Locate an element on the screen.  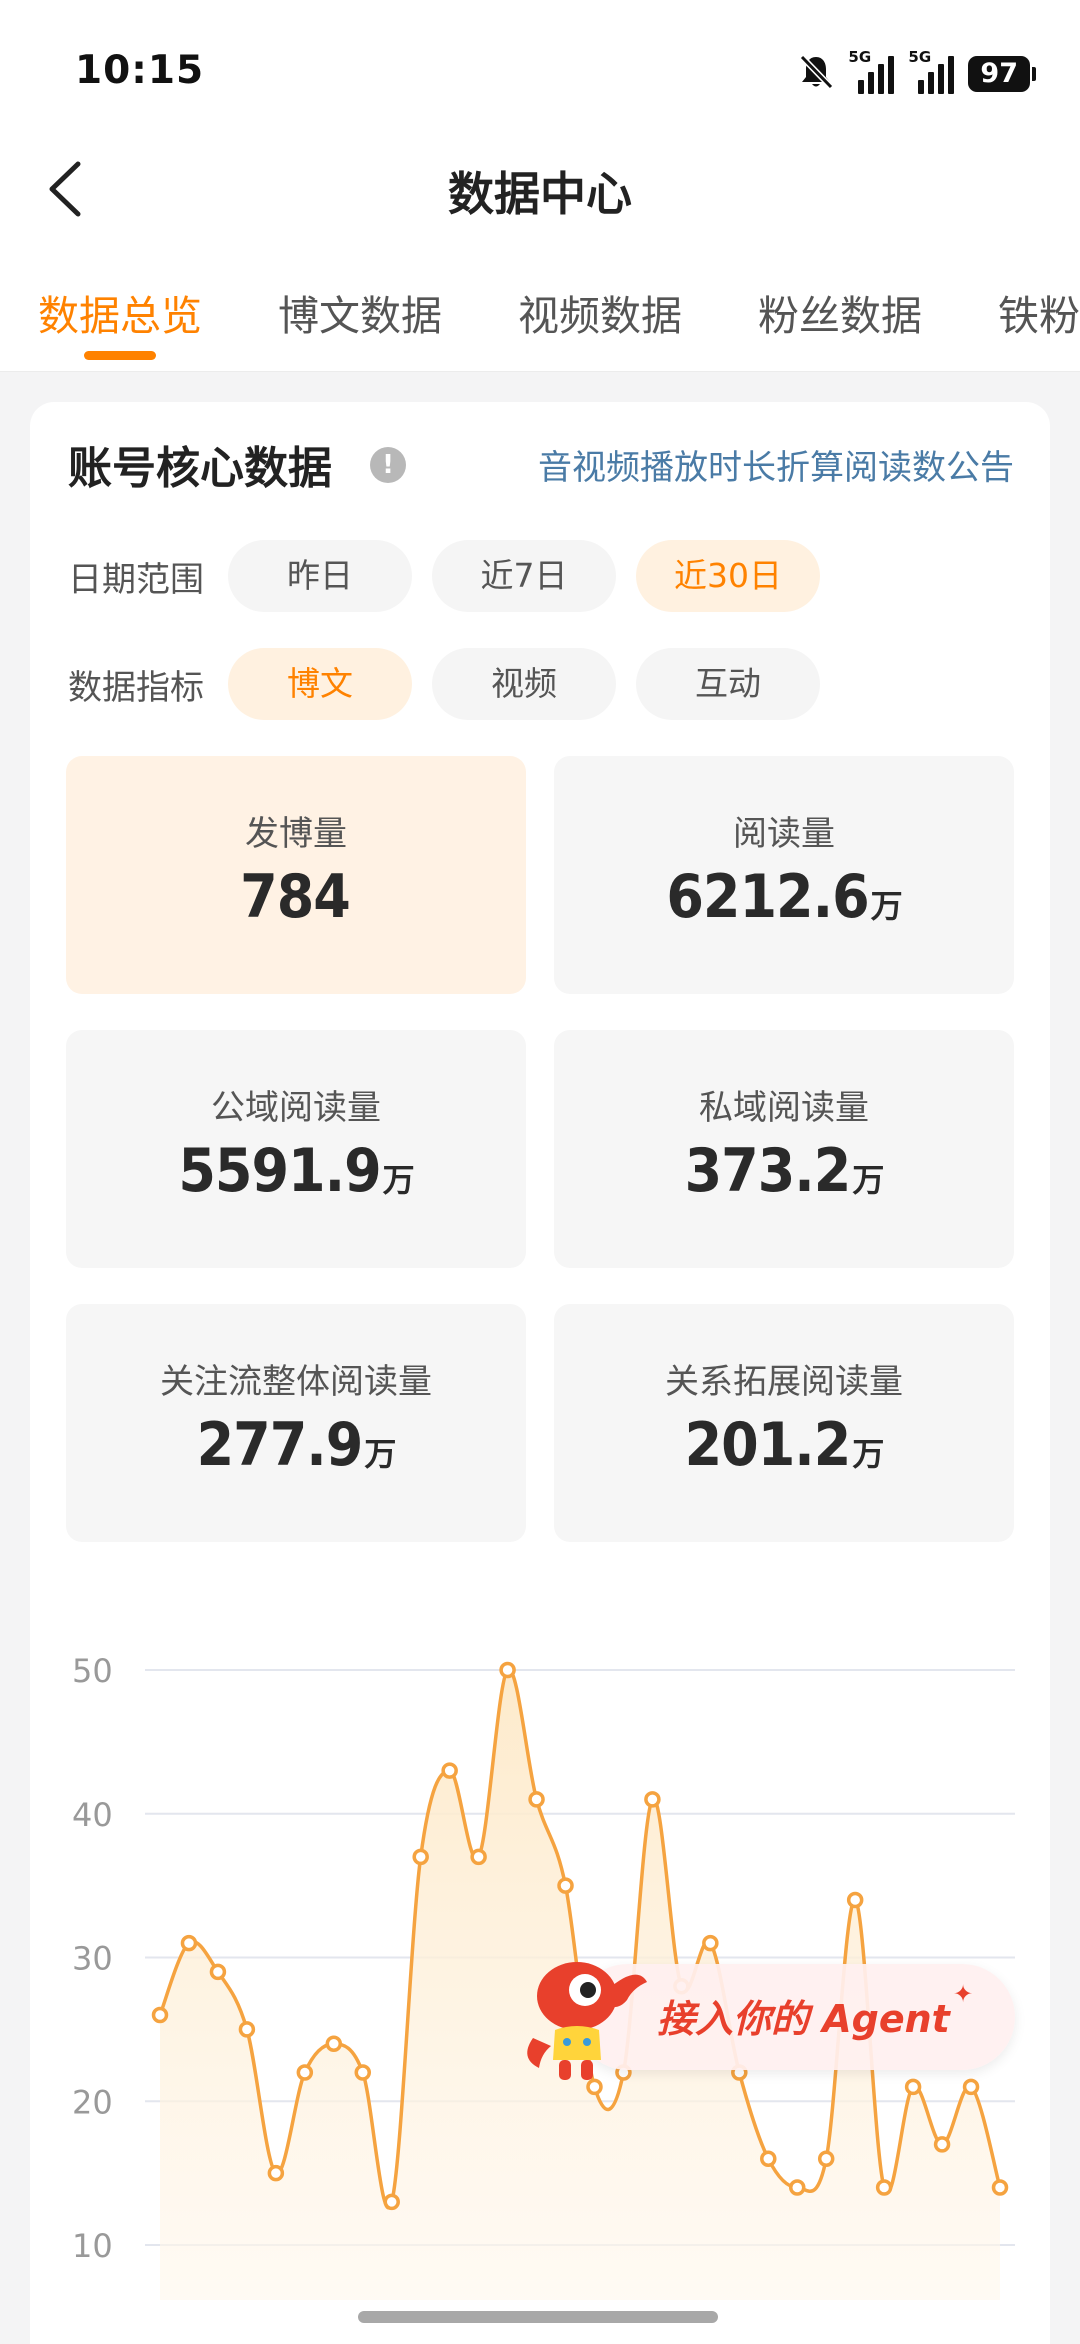
date-option-30d: 近30日 is located at coordinates (728, 576).